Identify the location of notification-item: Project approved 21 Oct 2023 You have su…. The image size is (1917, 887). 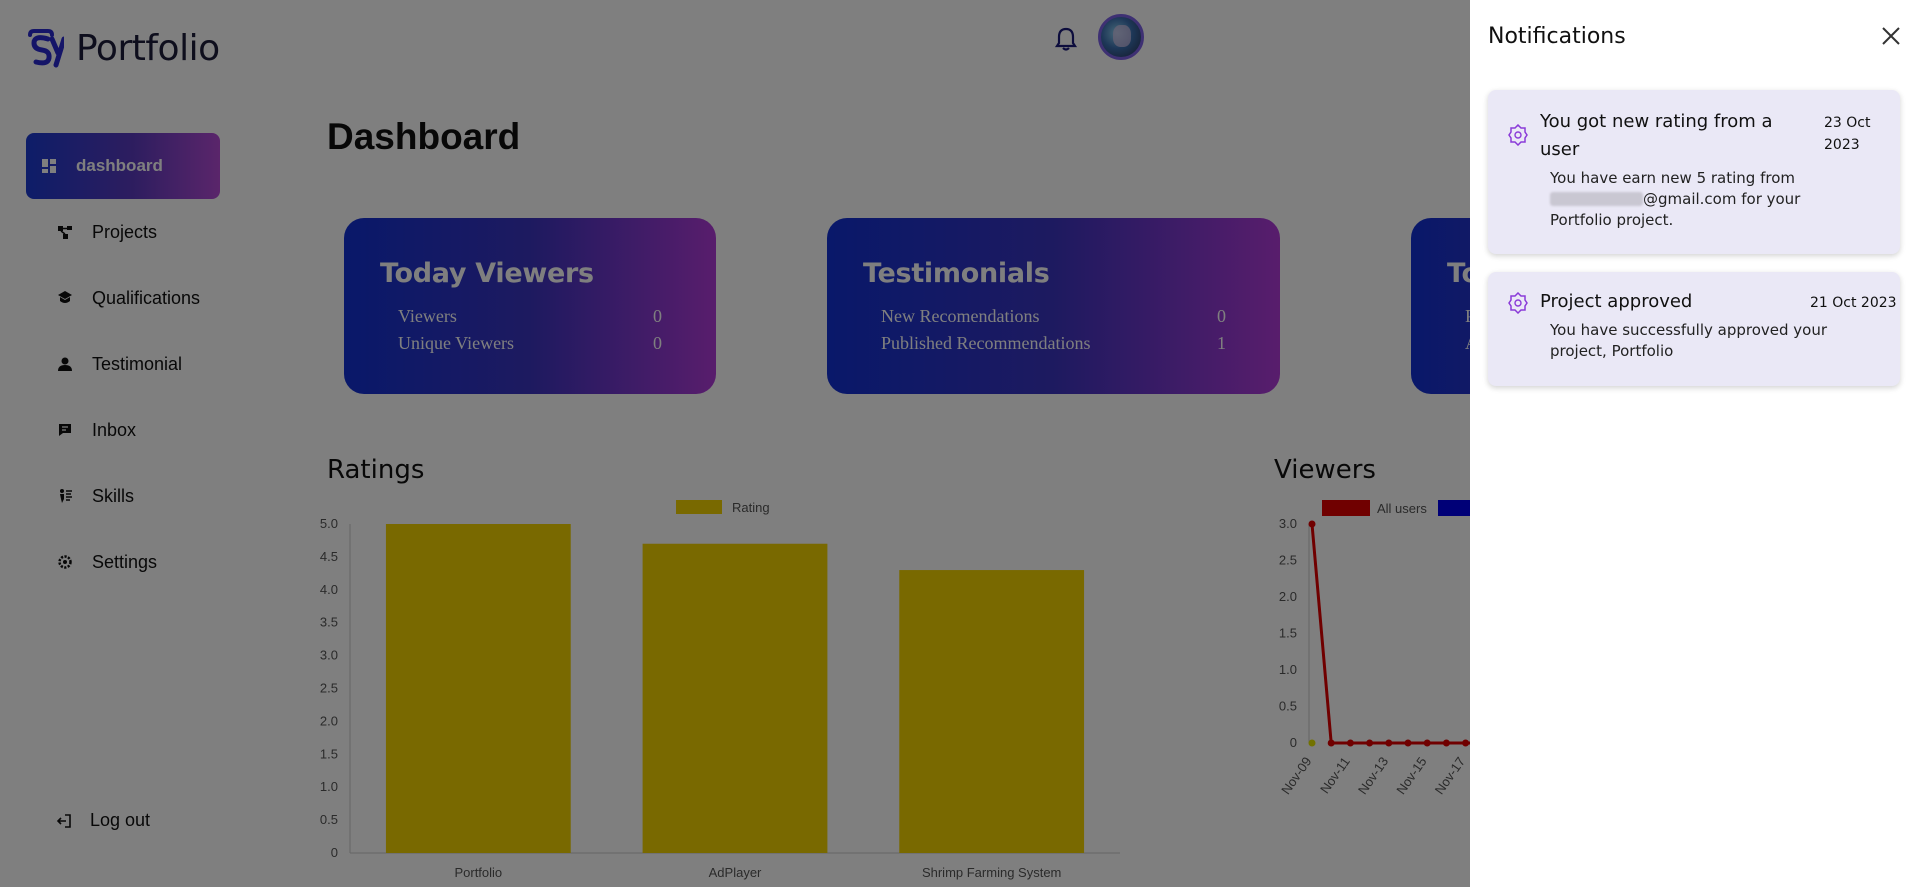
(1694, 329).